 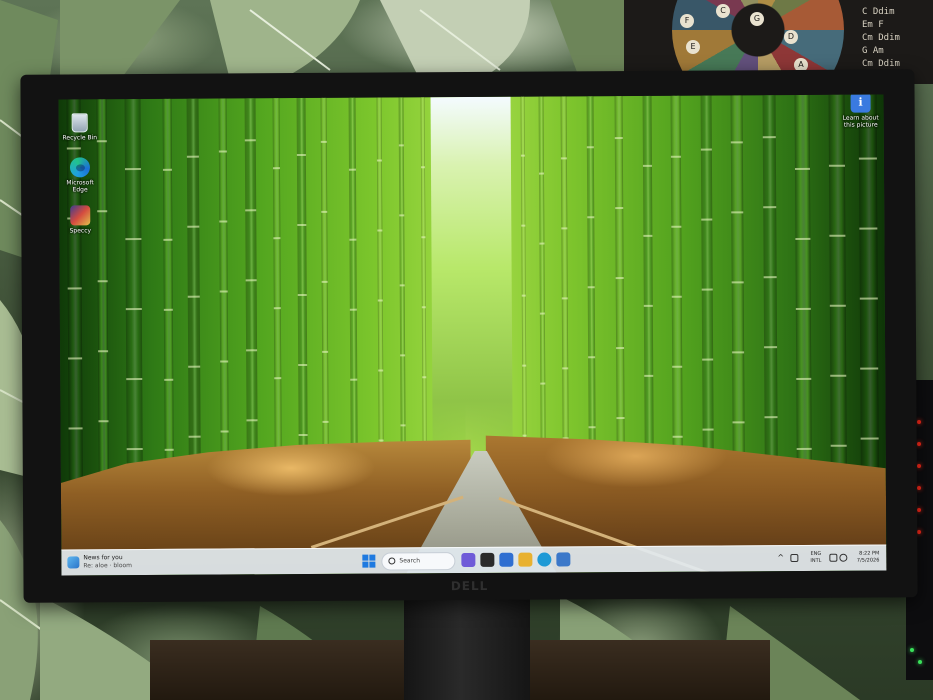 What do you see at coordinates (794, 558) in the screenshot?
I see `network-icon` at bounding box center [794, 558].